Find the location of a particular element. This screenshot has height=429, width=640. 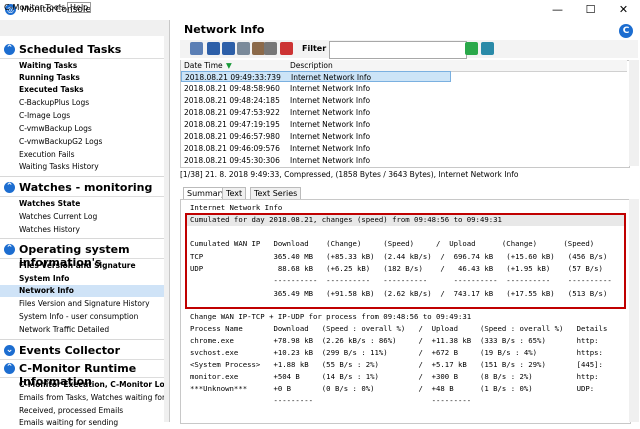

section-title: Watches - monitoring is located at coordinates (86, 187).